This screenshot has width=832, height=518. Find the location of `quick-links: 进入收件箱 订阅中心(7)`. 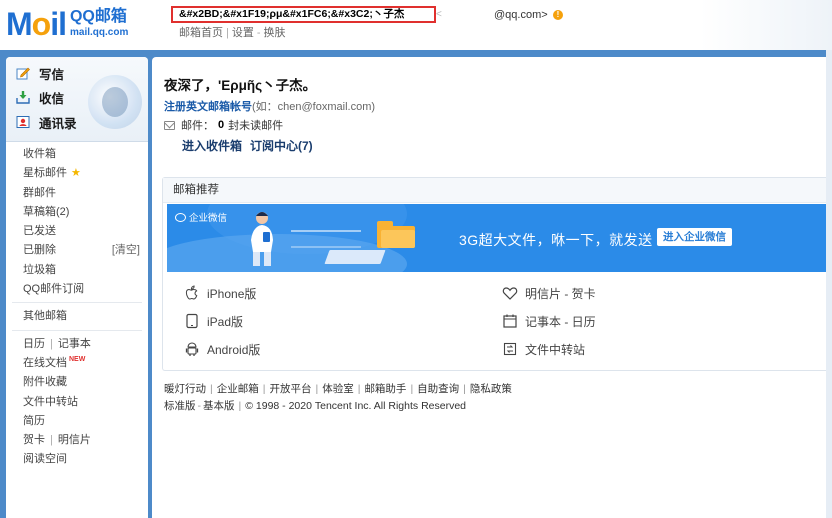

quick-links: 进入收件箱 订阅中心(7) is located at coordinates (251, 145).